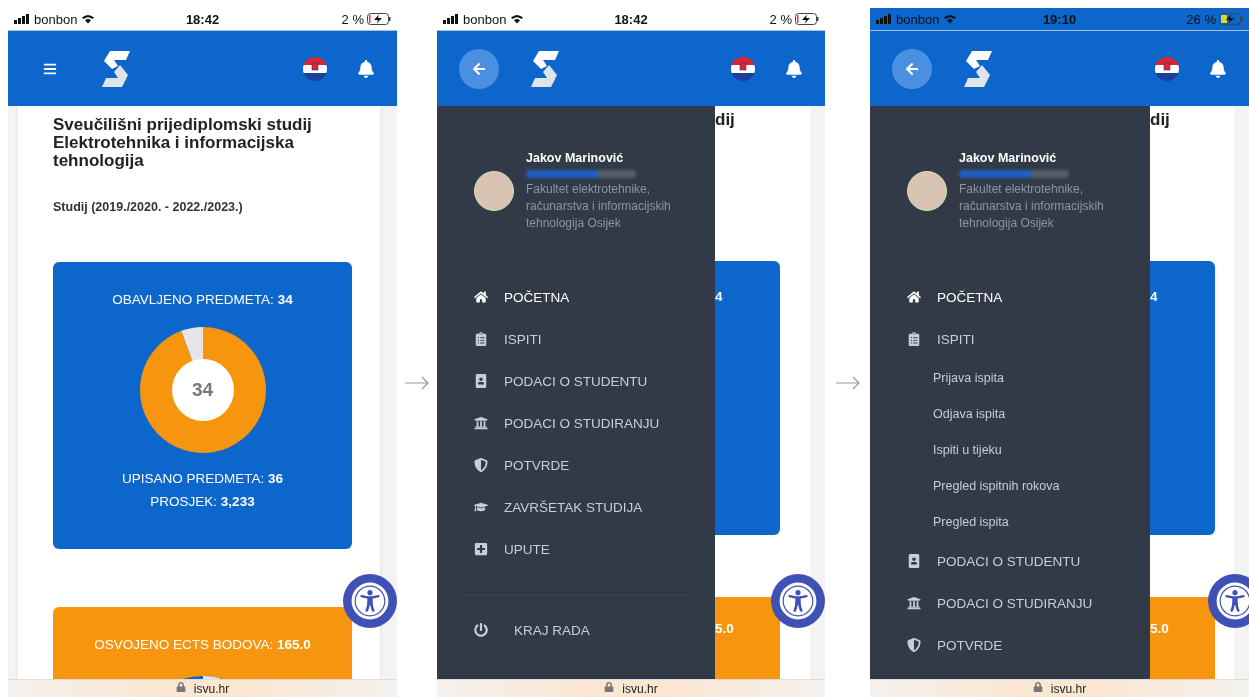 This screenshot has width=1249, height=697. Describe the element at coordinates (202, 479) in the screenshot. I see `stat-line: UPISANO PREDMETA: 36` at that location.